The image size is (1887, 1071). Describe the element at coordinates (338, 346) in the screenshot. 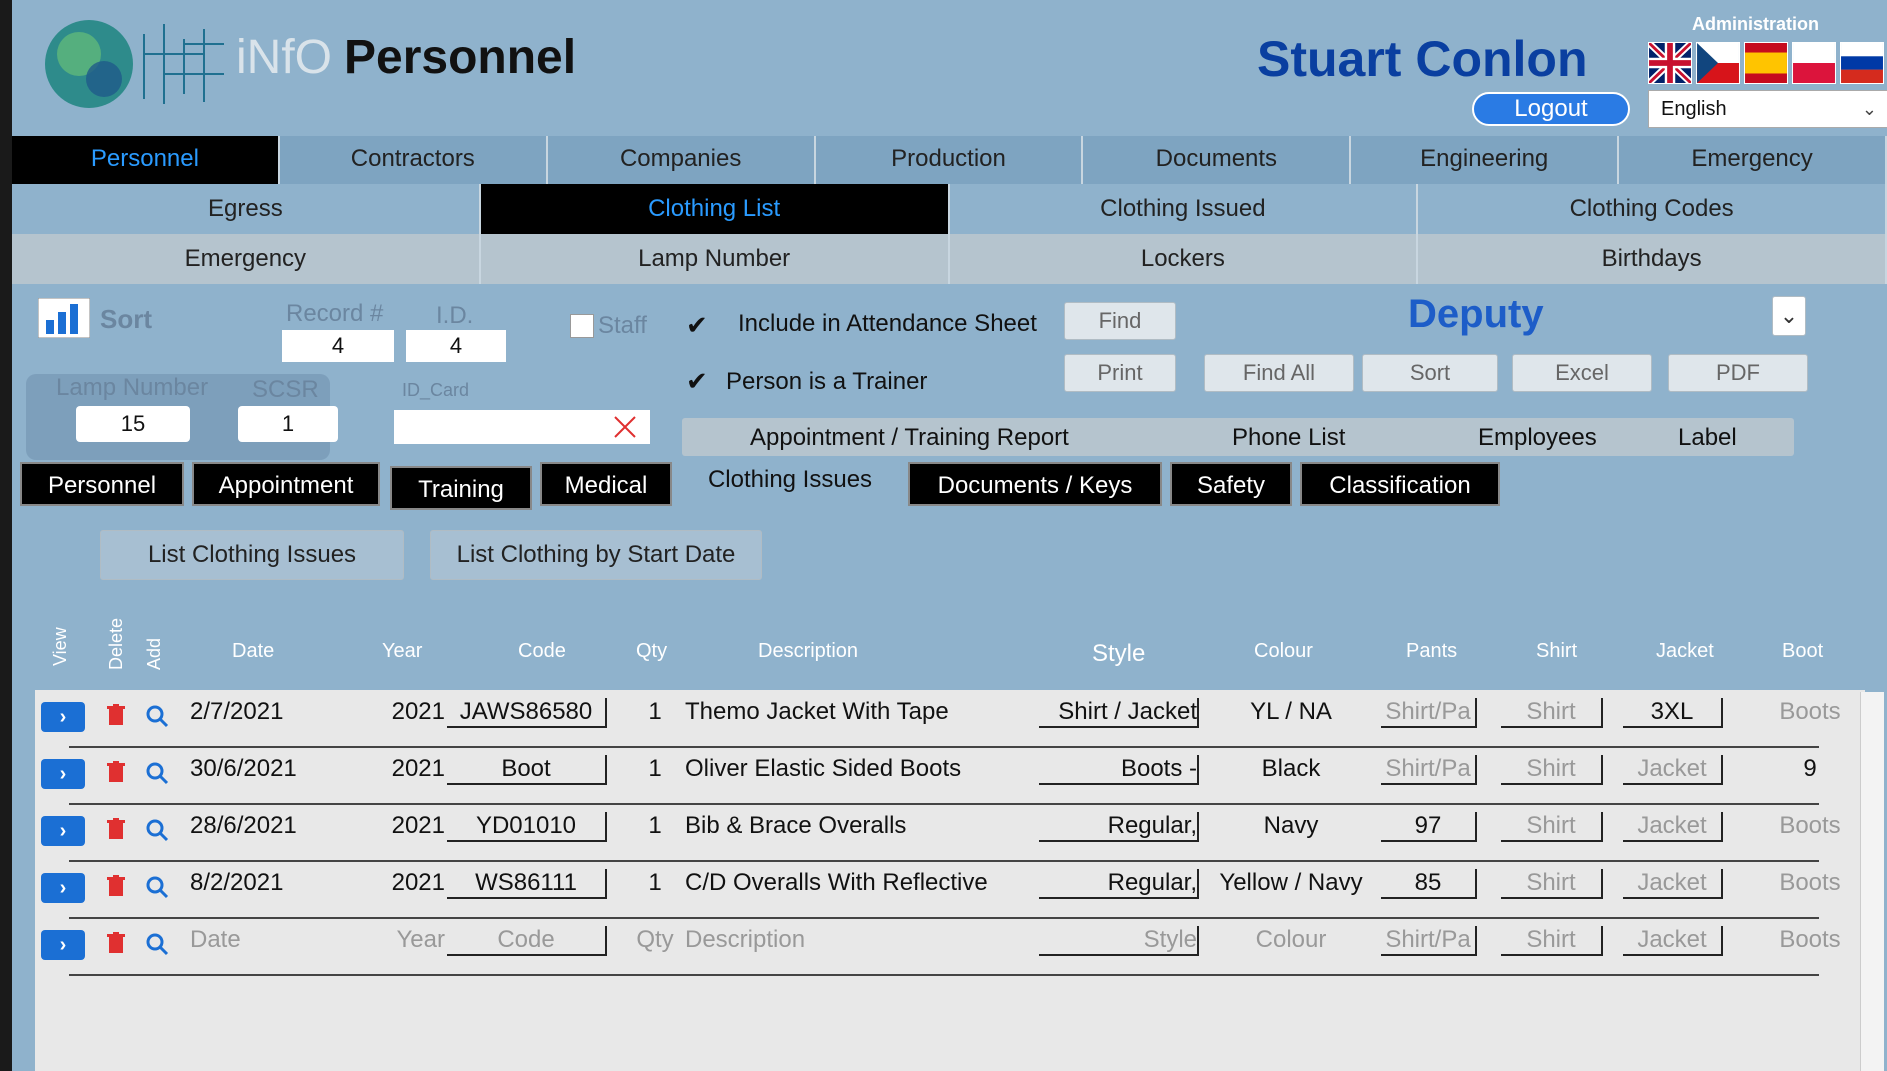

I see `record-field: 4` at that location.